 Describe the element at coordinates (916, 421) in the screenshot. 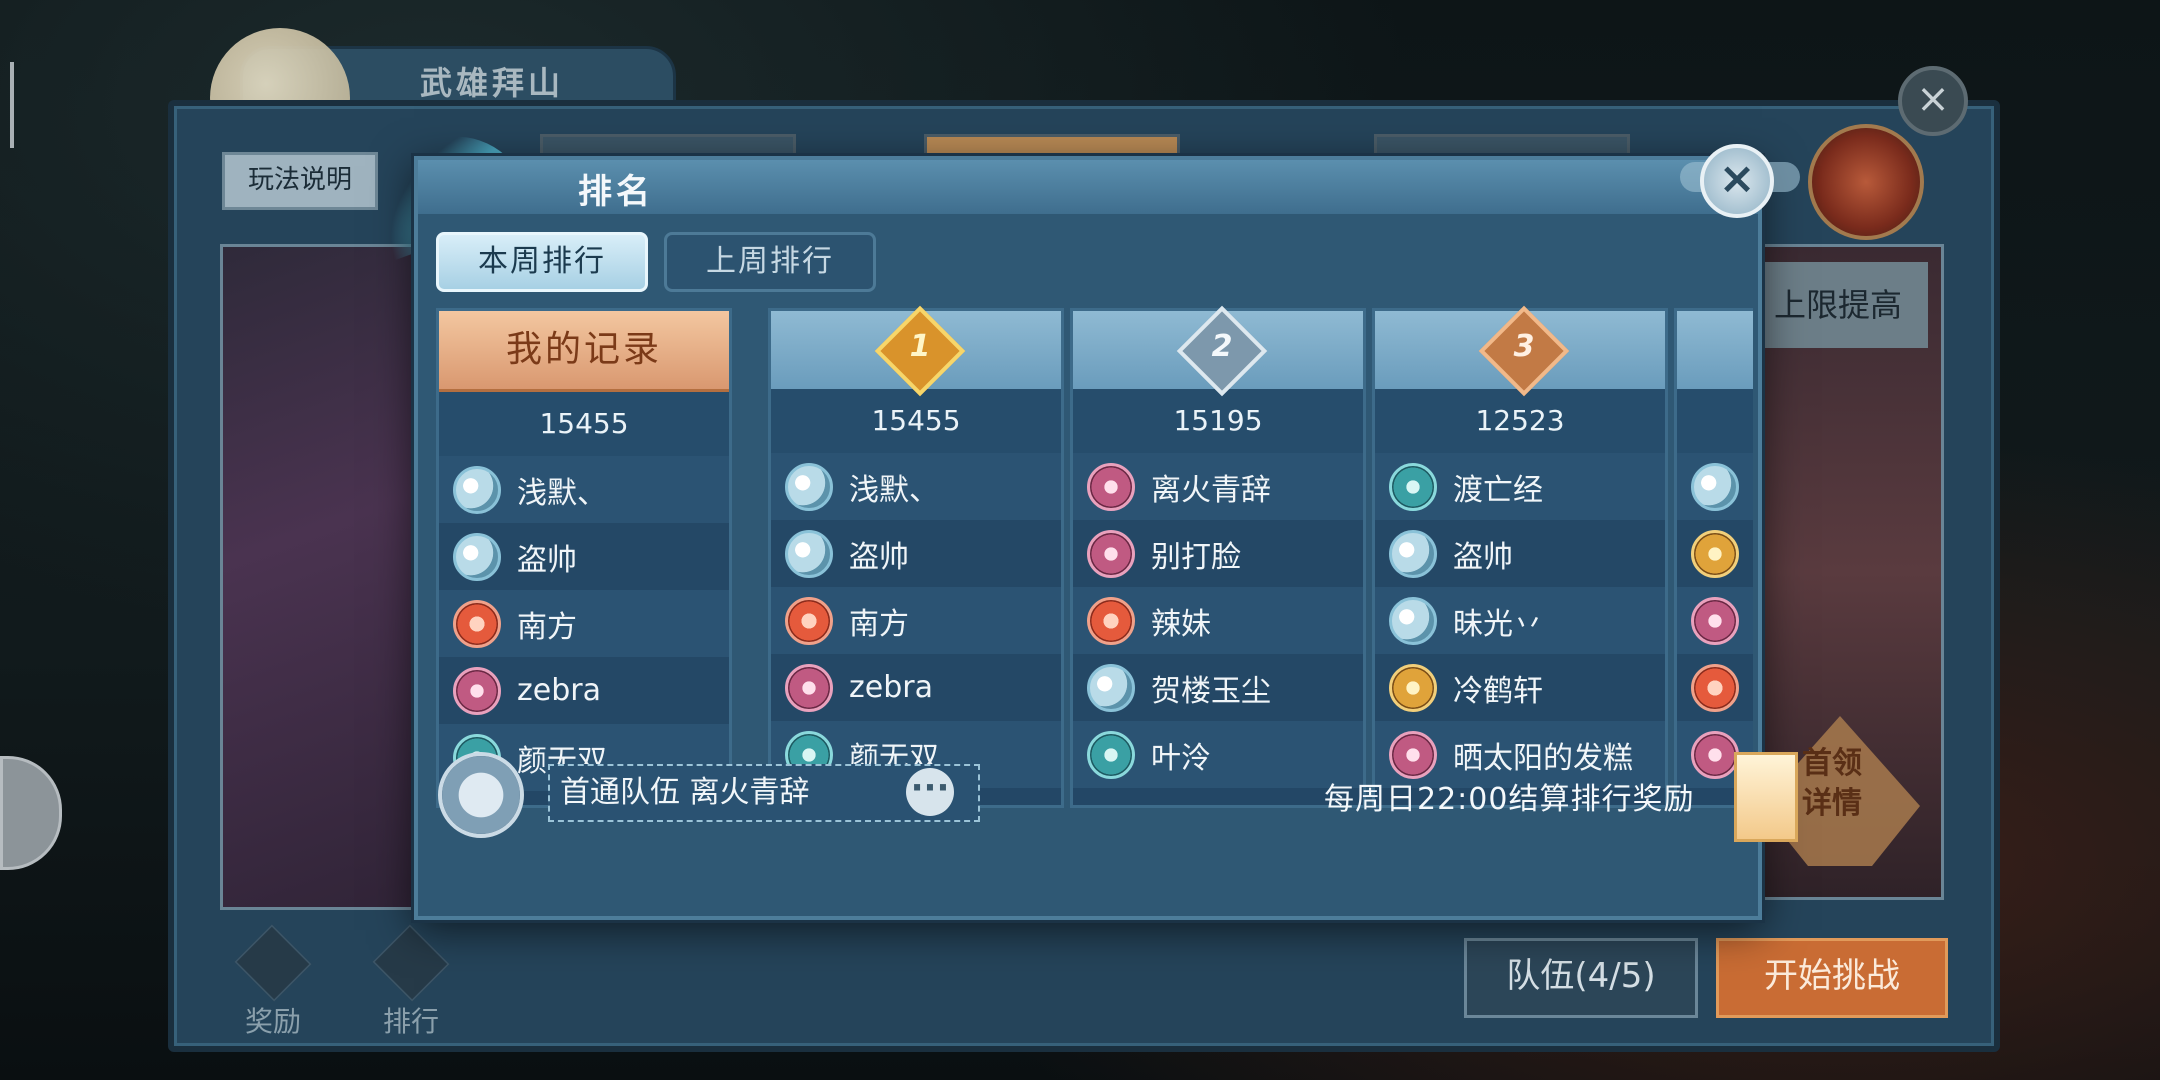

I see `rank-score: 15455` at that location.